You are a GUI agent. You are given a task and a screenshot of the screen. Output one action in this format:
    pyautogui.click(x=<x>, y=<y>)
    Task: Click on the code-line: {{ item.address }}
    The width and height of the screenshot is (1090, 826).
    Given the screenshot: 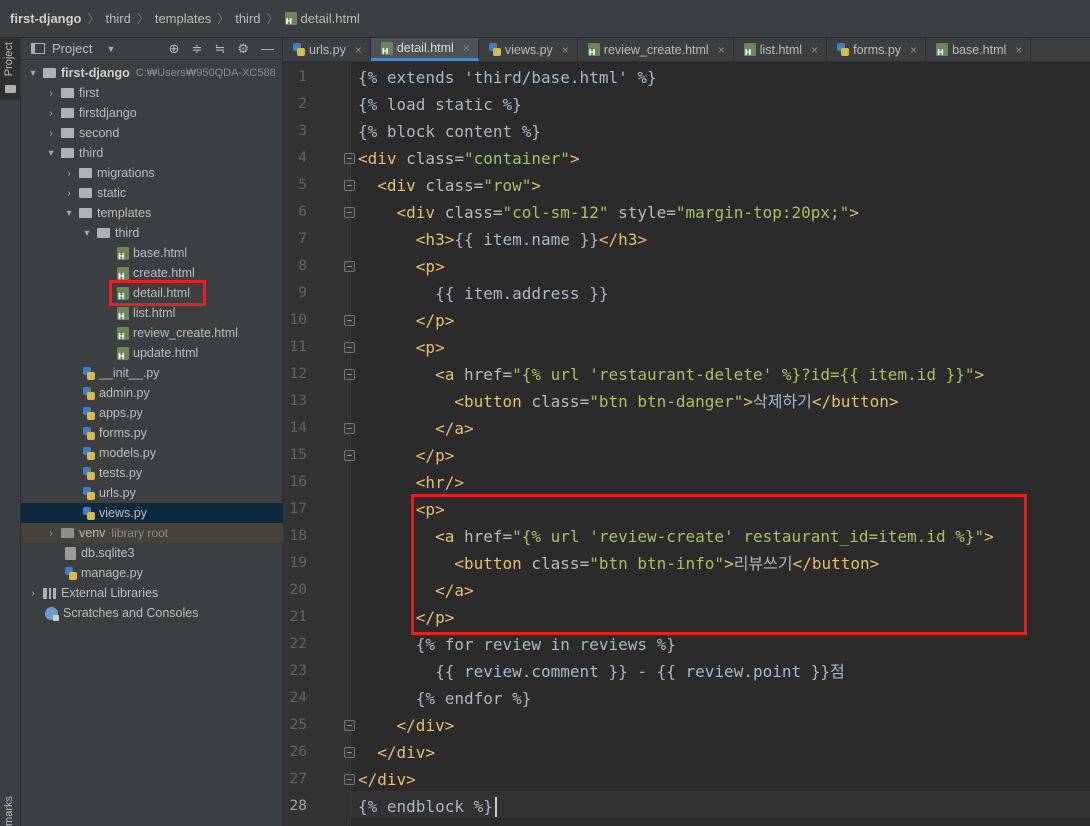 What is the action you would take?
    pyautogui.click(x=522, y=293)
    